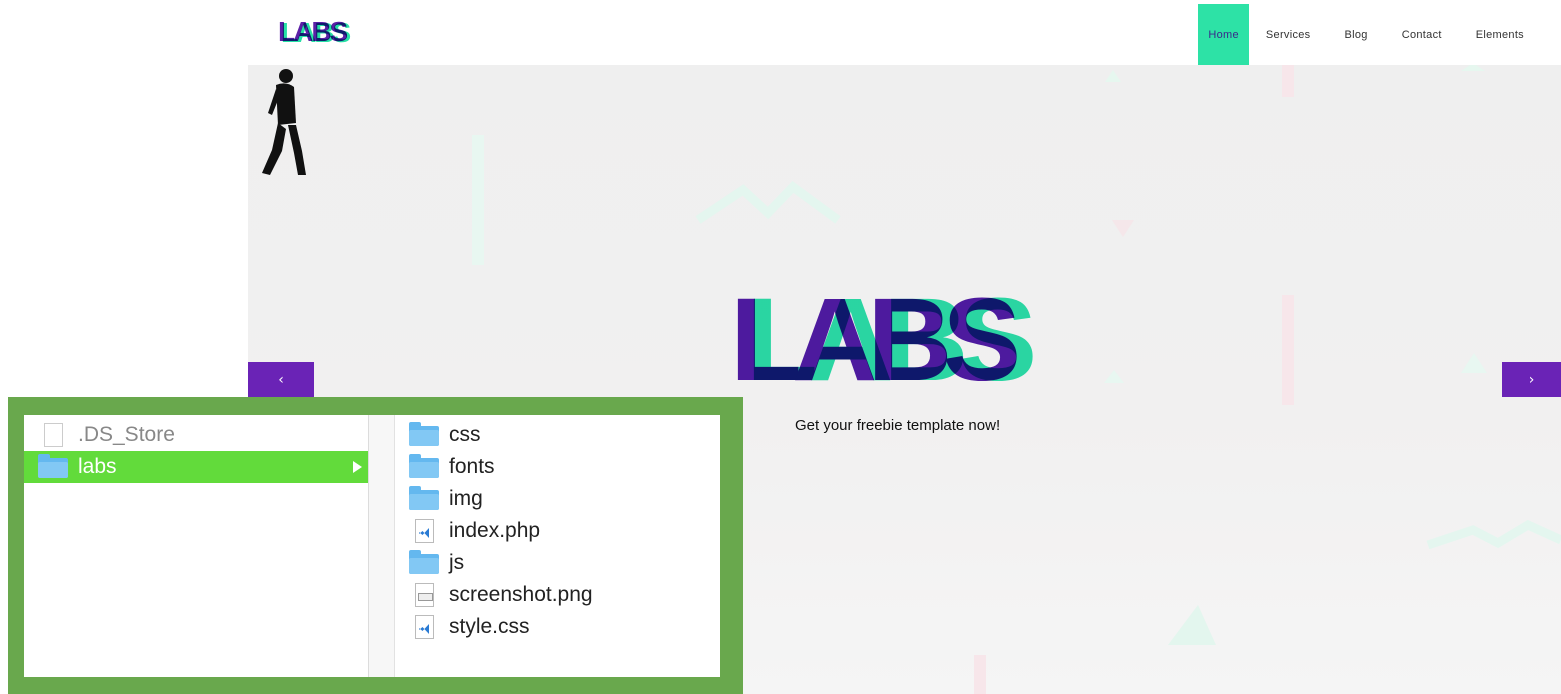 This screenshot has height=694, width=1561. Describe the element at coordinates (457, 562) in the screenshot. I see `finder-item-label: js` at that location.